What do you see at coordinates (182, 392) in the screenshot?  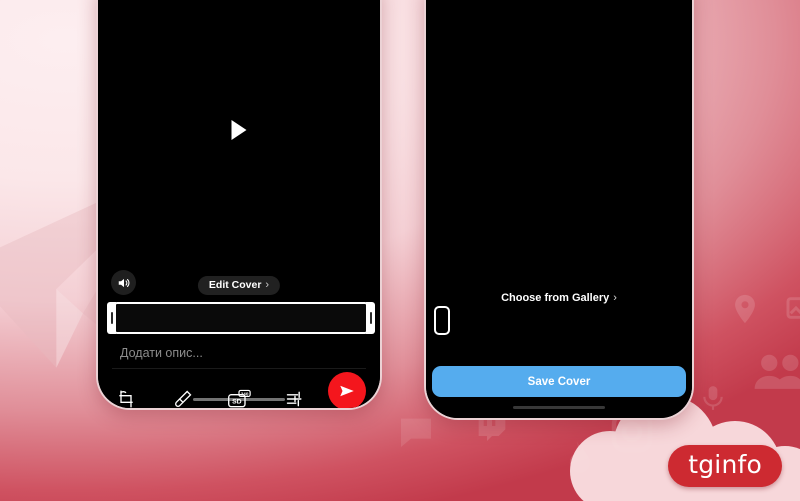 I see `brush-icon` at bounding box center [182, 392].